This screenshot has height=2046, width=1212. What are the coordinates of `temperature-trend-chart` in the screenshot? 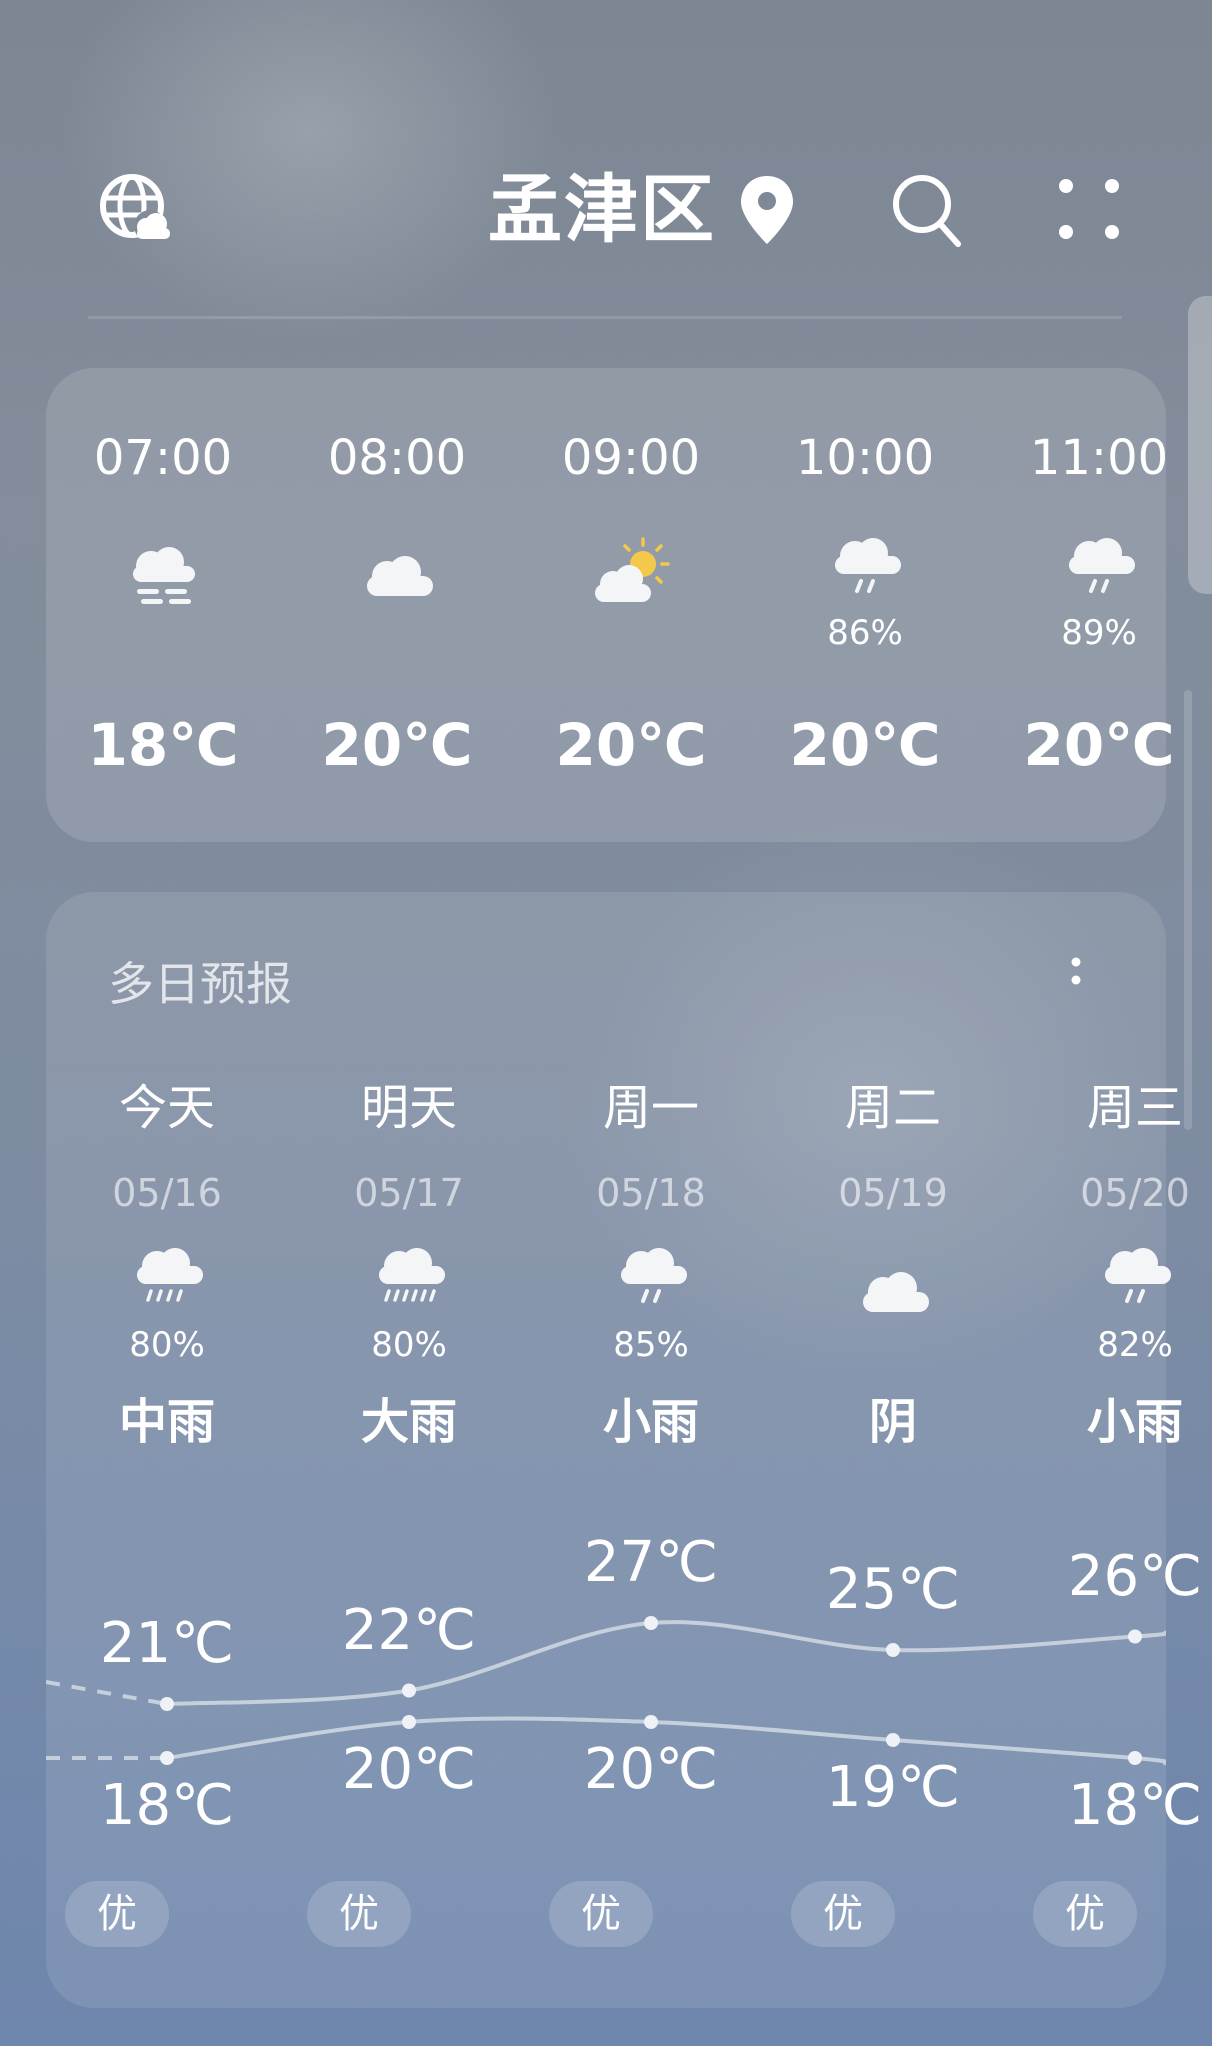 It's located at (606, 1691).